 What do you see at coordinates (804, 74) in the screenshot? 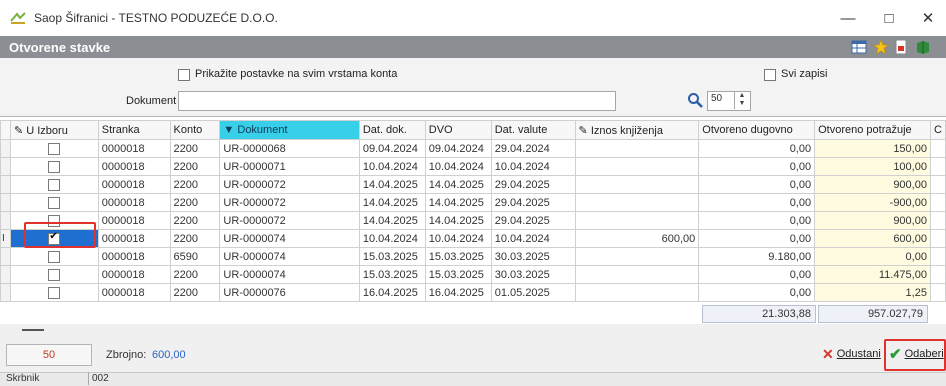
I see `all-records-label: Svi zapisi` at bounding box center [804, 74].